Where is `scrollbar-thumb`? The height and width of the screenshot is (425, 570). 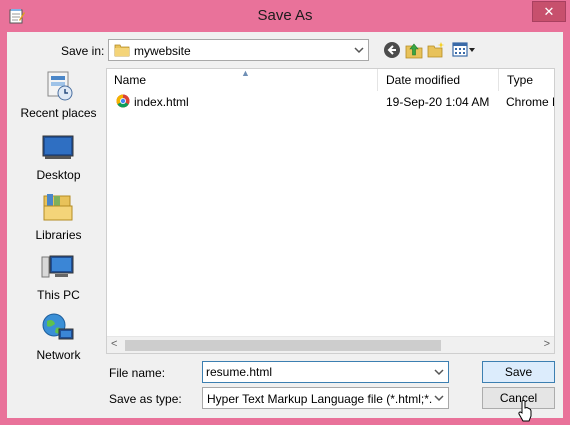 scrollbar-thumb is located at coordinates (283, 345).